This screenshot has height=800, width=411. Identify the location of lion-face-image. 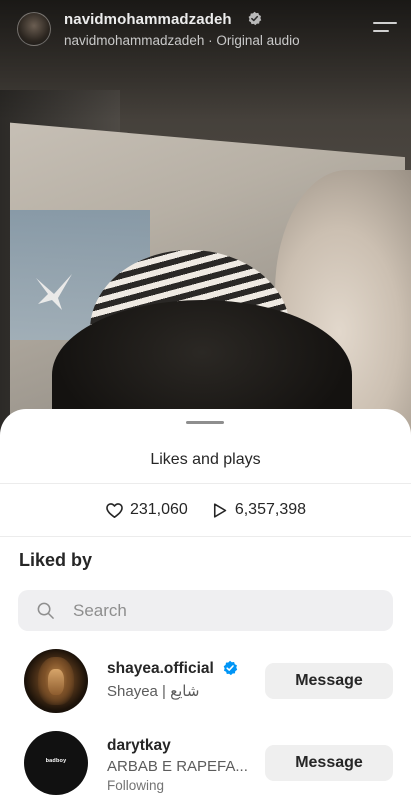
(56, 682).